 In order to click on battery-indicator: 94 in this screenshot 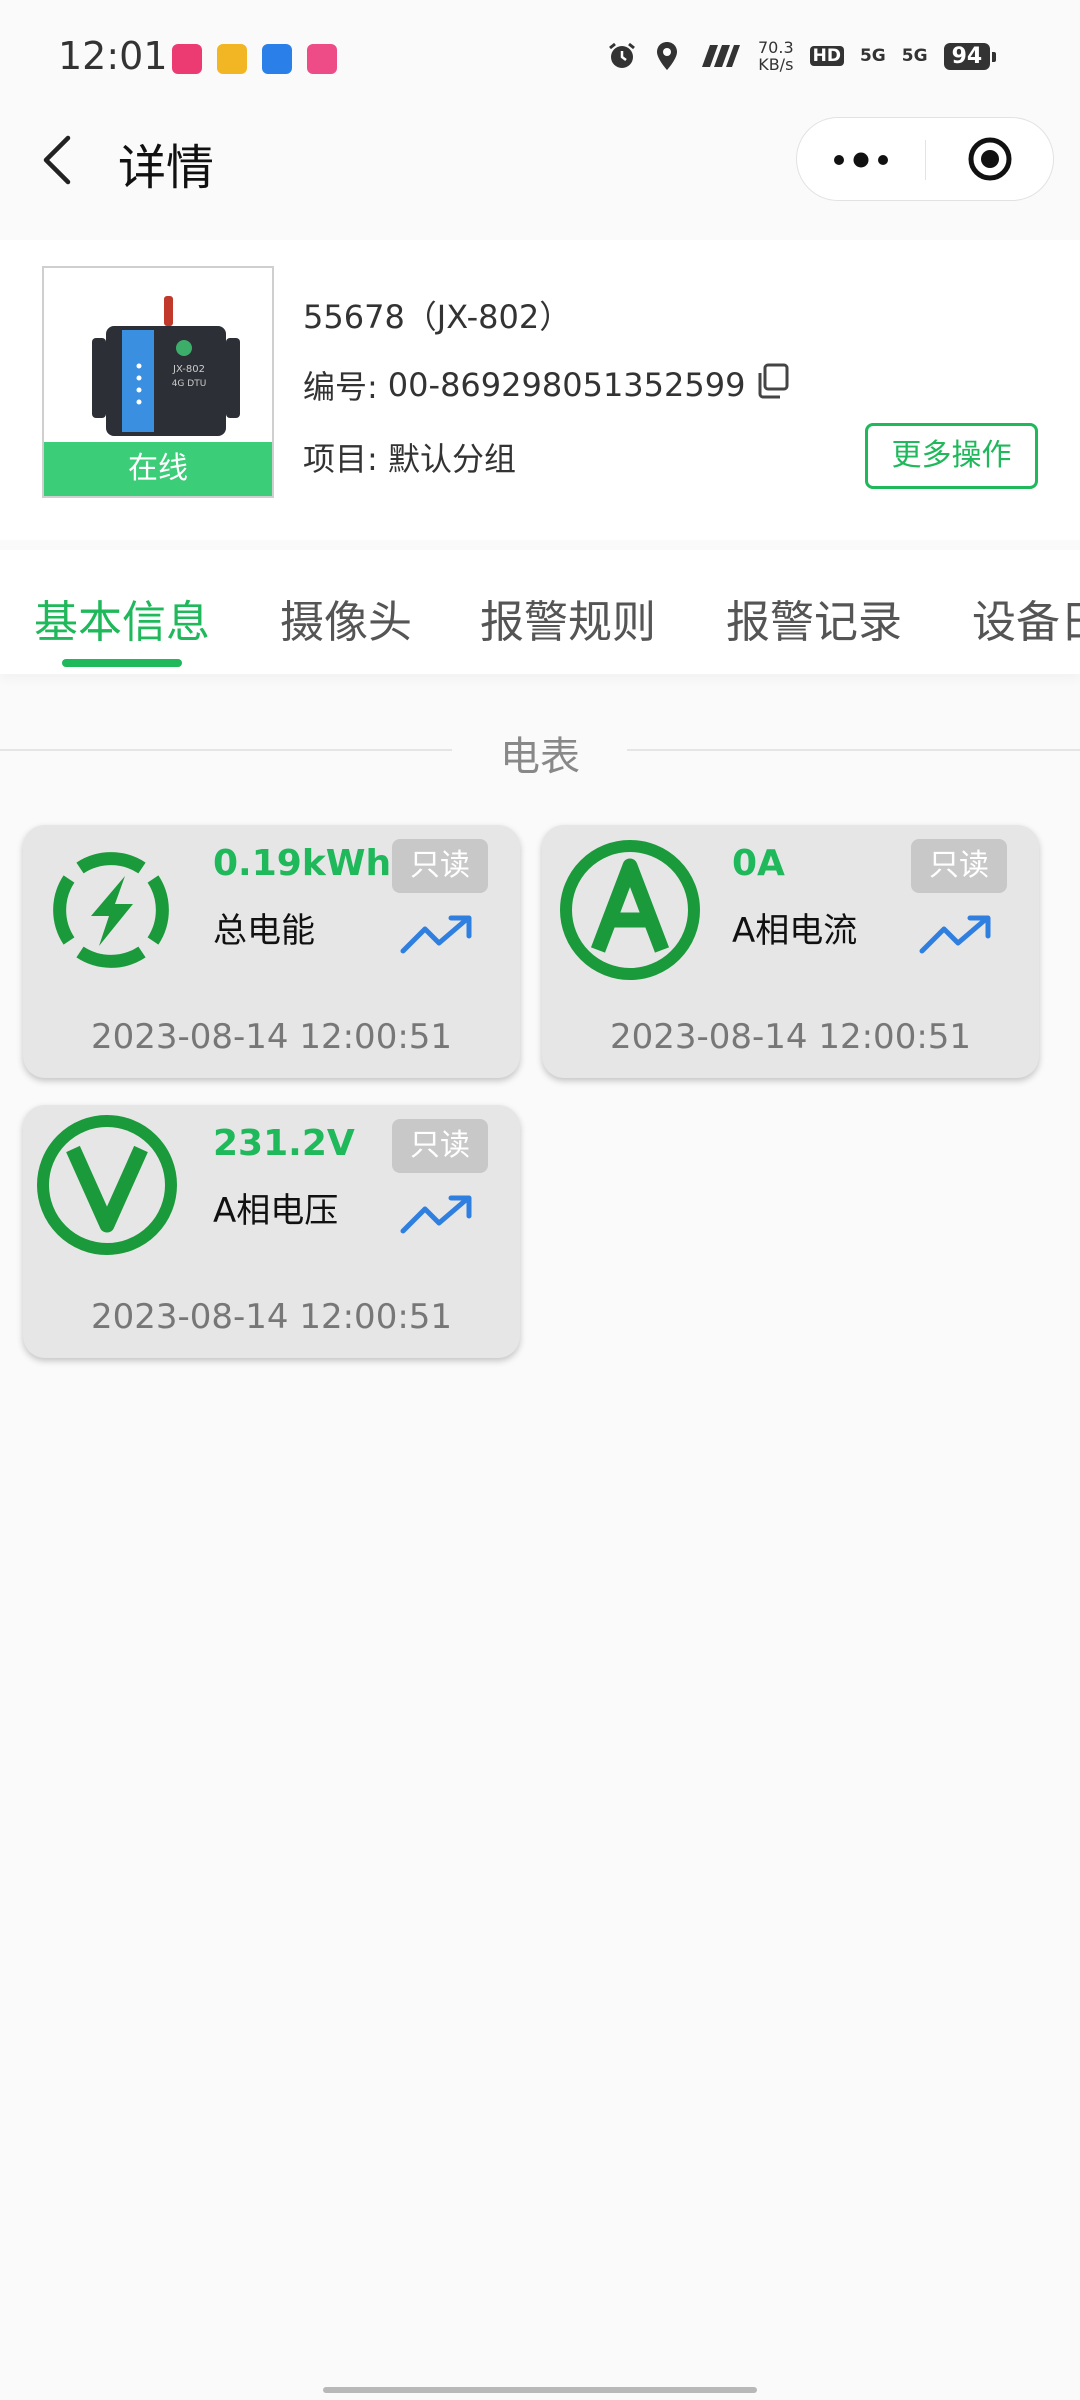, I will do `click(969, 56)`.